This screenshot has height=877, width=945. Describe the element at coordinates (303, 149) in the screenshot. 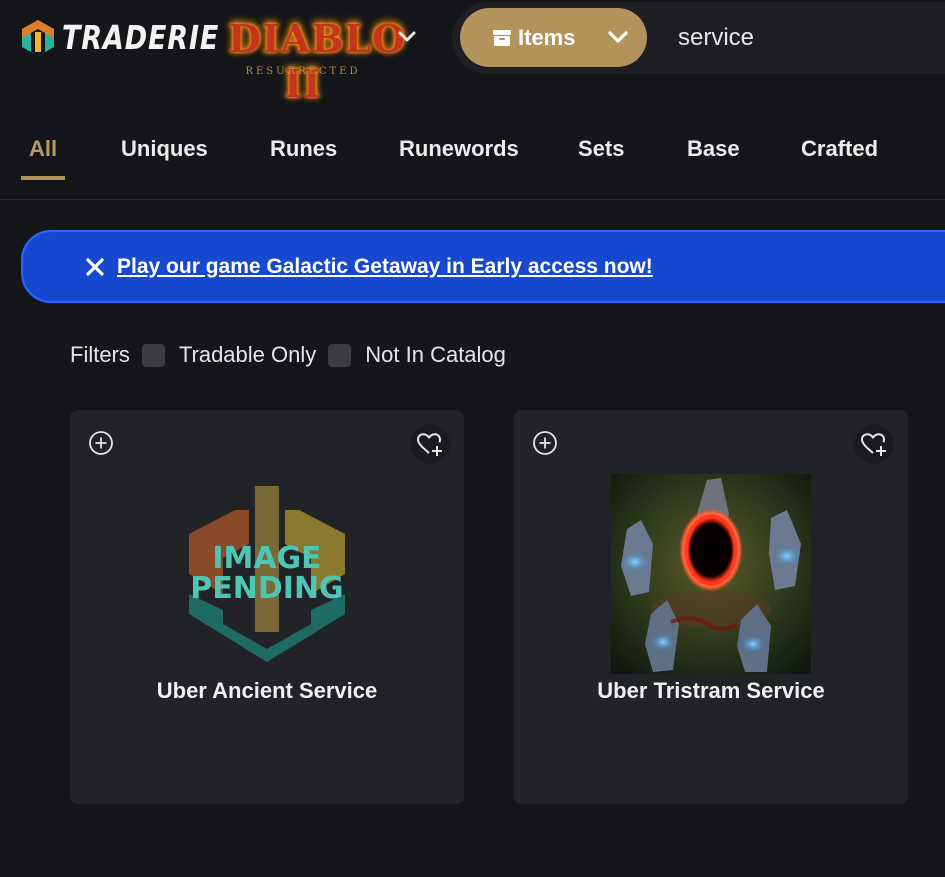

I see `tab-runes: Runes` at that location.